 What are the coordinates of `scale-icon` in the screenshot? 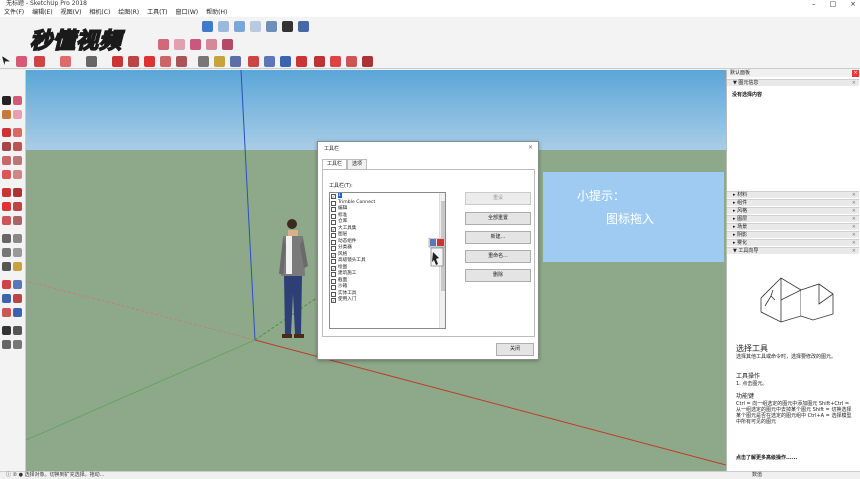 It's located at (165, 61).